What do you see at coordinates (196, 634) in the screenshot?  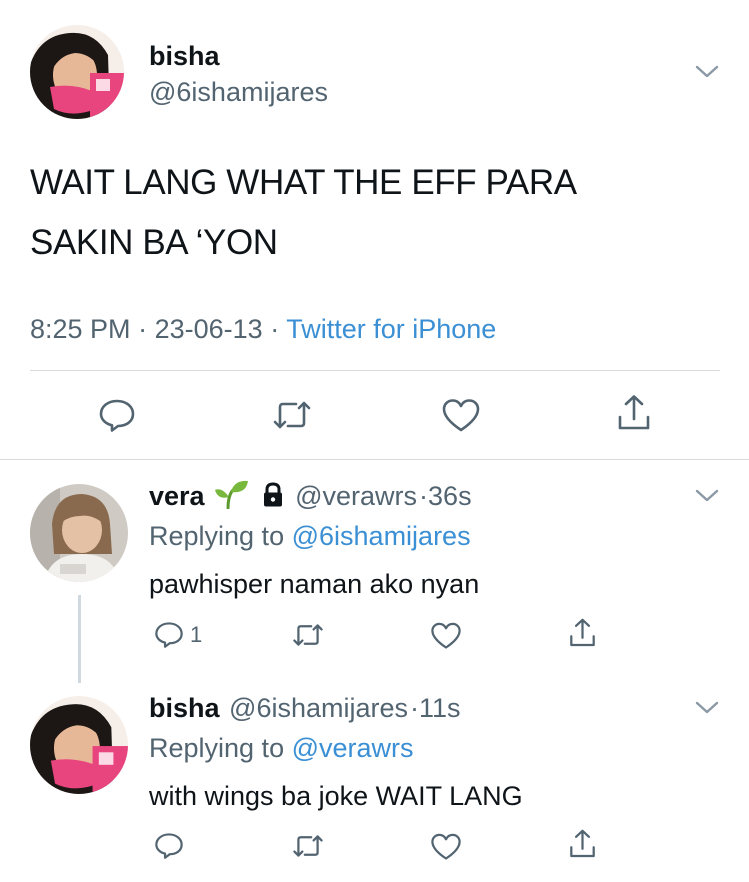 I see `reply-count: 1` at bounding box center [196, 634].